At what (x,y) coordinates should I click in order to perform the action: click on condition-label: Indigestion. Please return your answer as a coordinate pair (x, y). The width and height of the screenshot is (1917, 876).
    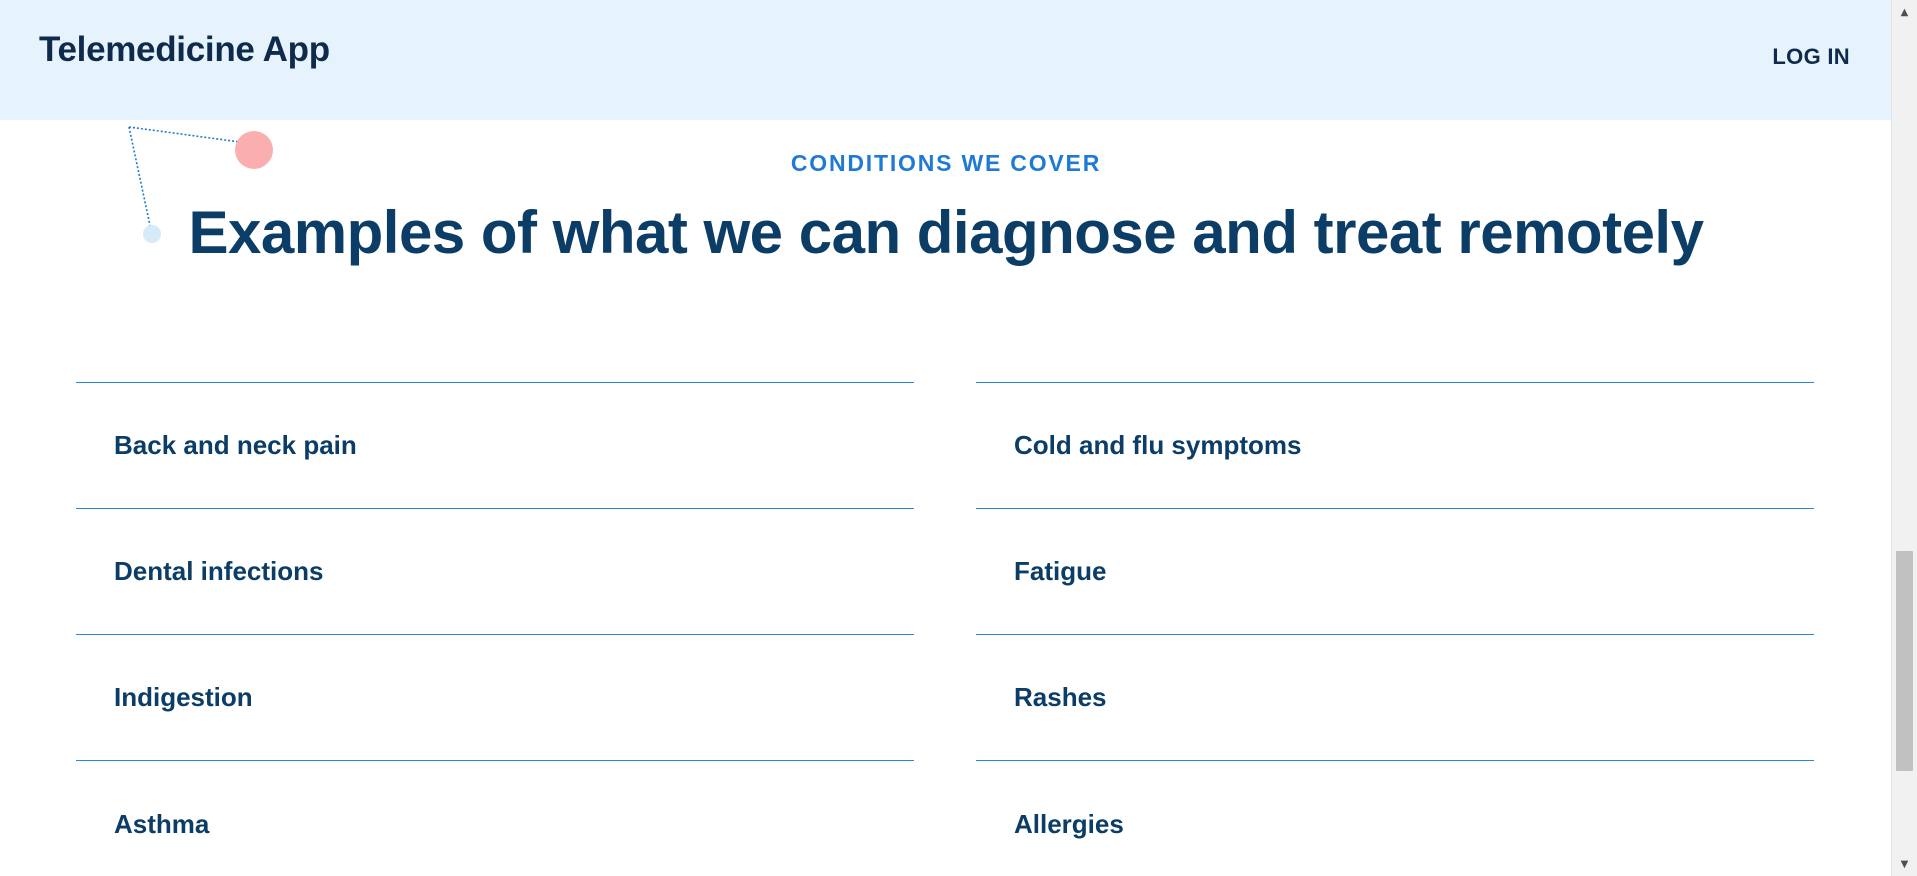
    Looking at the image, I should click on (183, 697).